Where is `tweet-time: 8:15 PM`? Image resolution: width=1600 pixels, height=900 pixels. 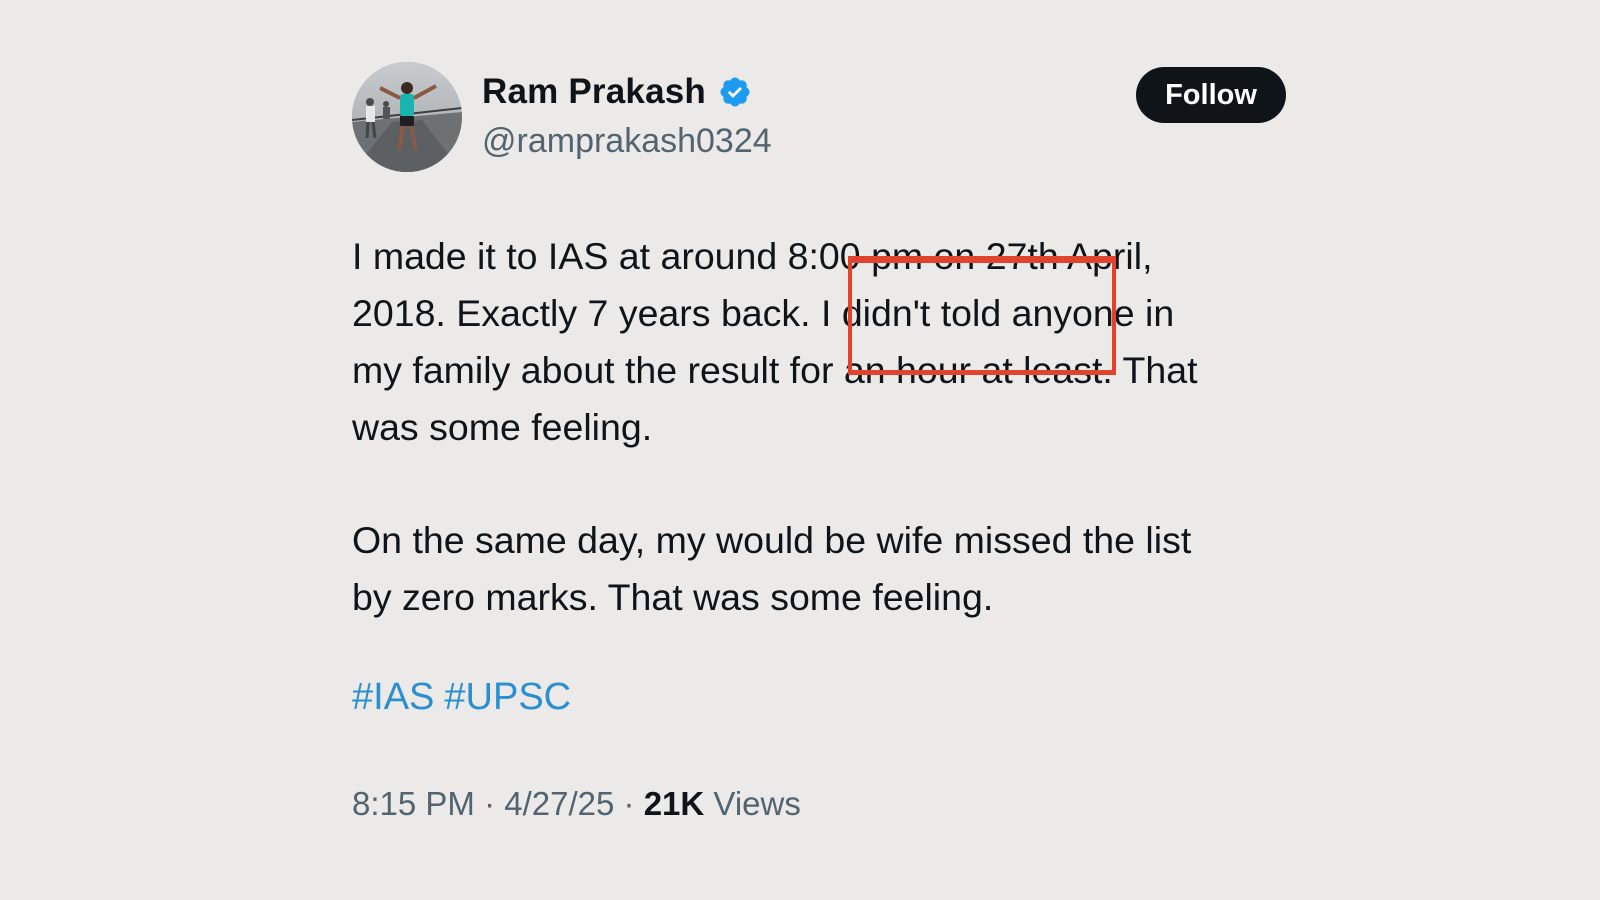 tweet-time: 8:15 PM is located at coordinates (413, 803).